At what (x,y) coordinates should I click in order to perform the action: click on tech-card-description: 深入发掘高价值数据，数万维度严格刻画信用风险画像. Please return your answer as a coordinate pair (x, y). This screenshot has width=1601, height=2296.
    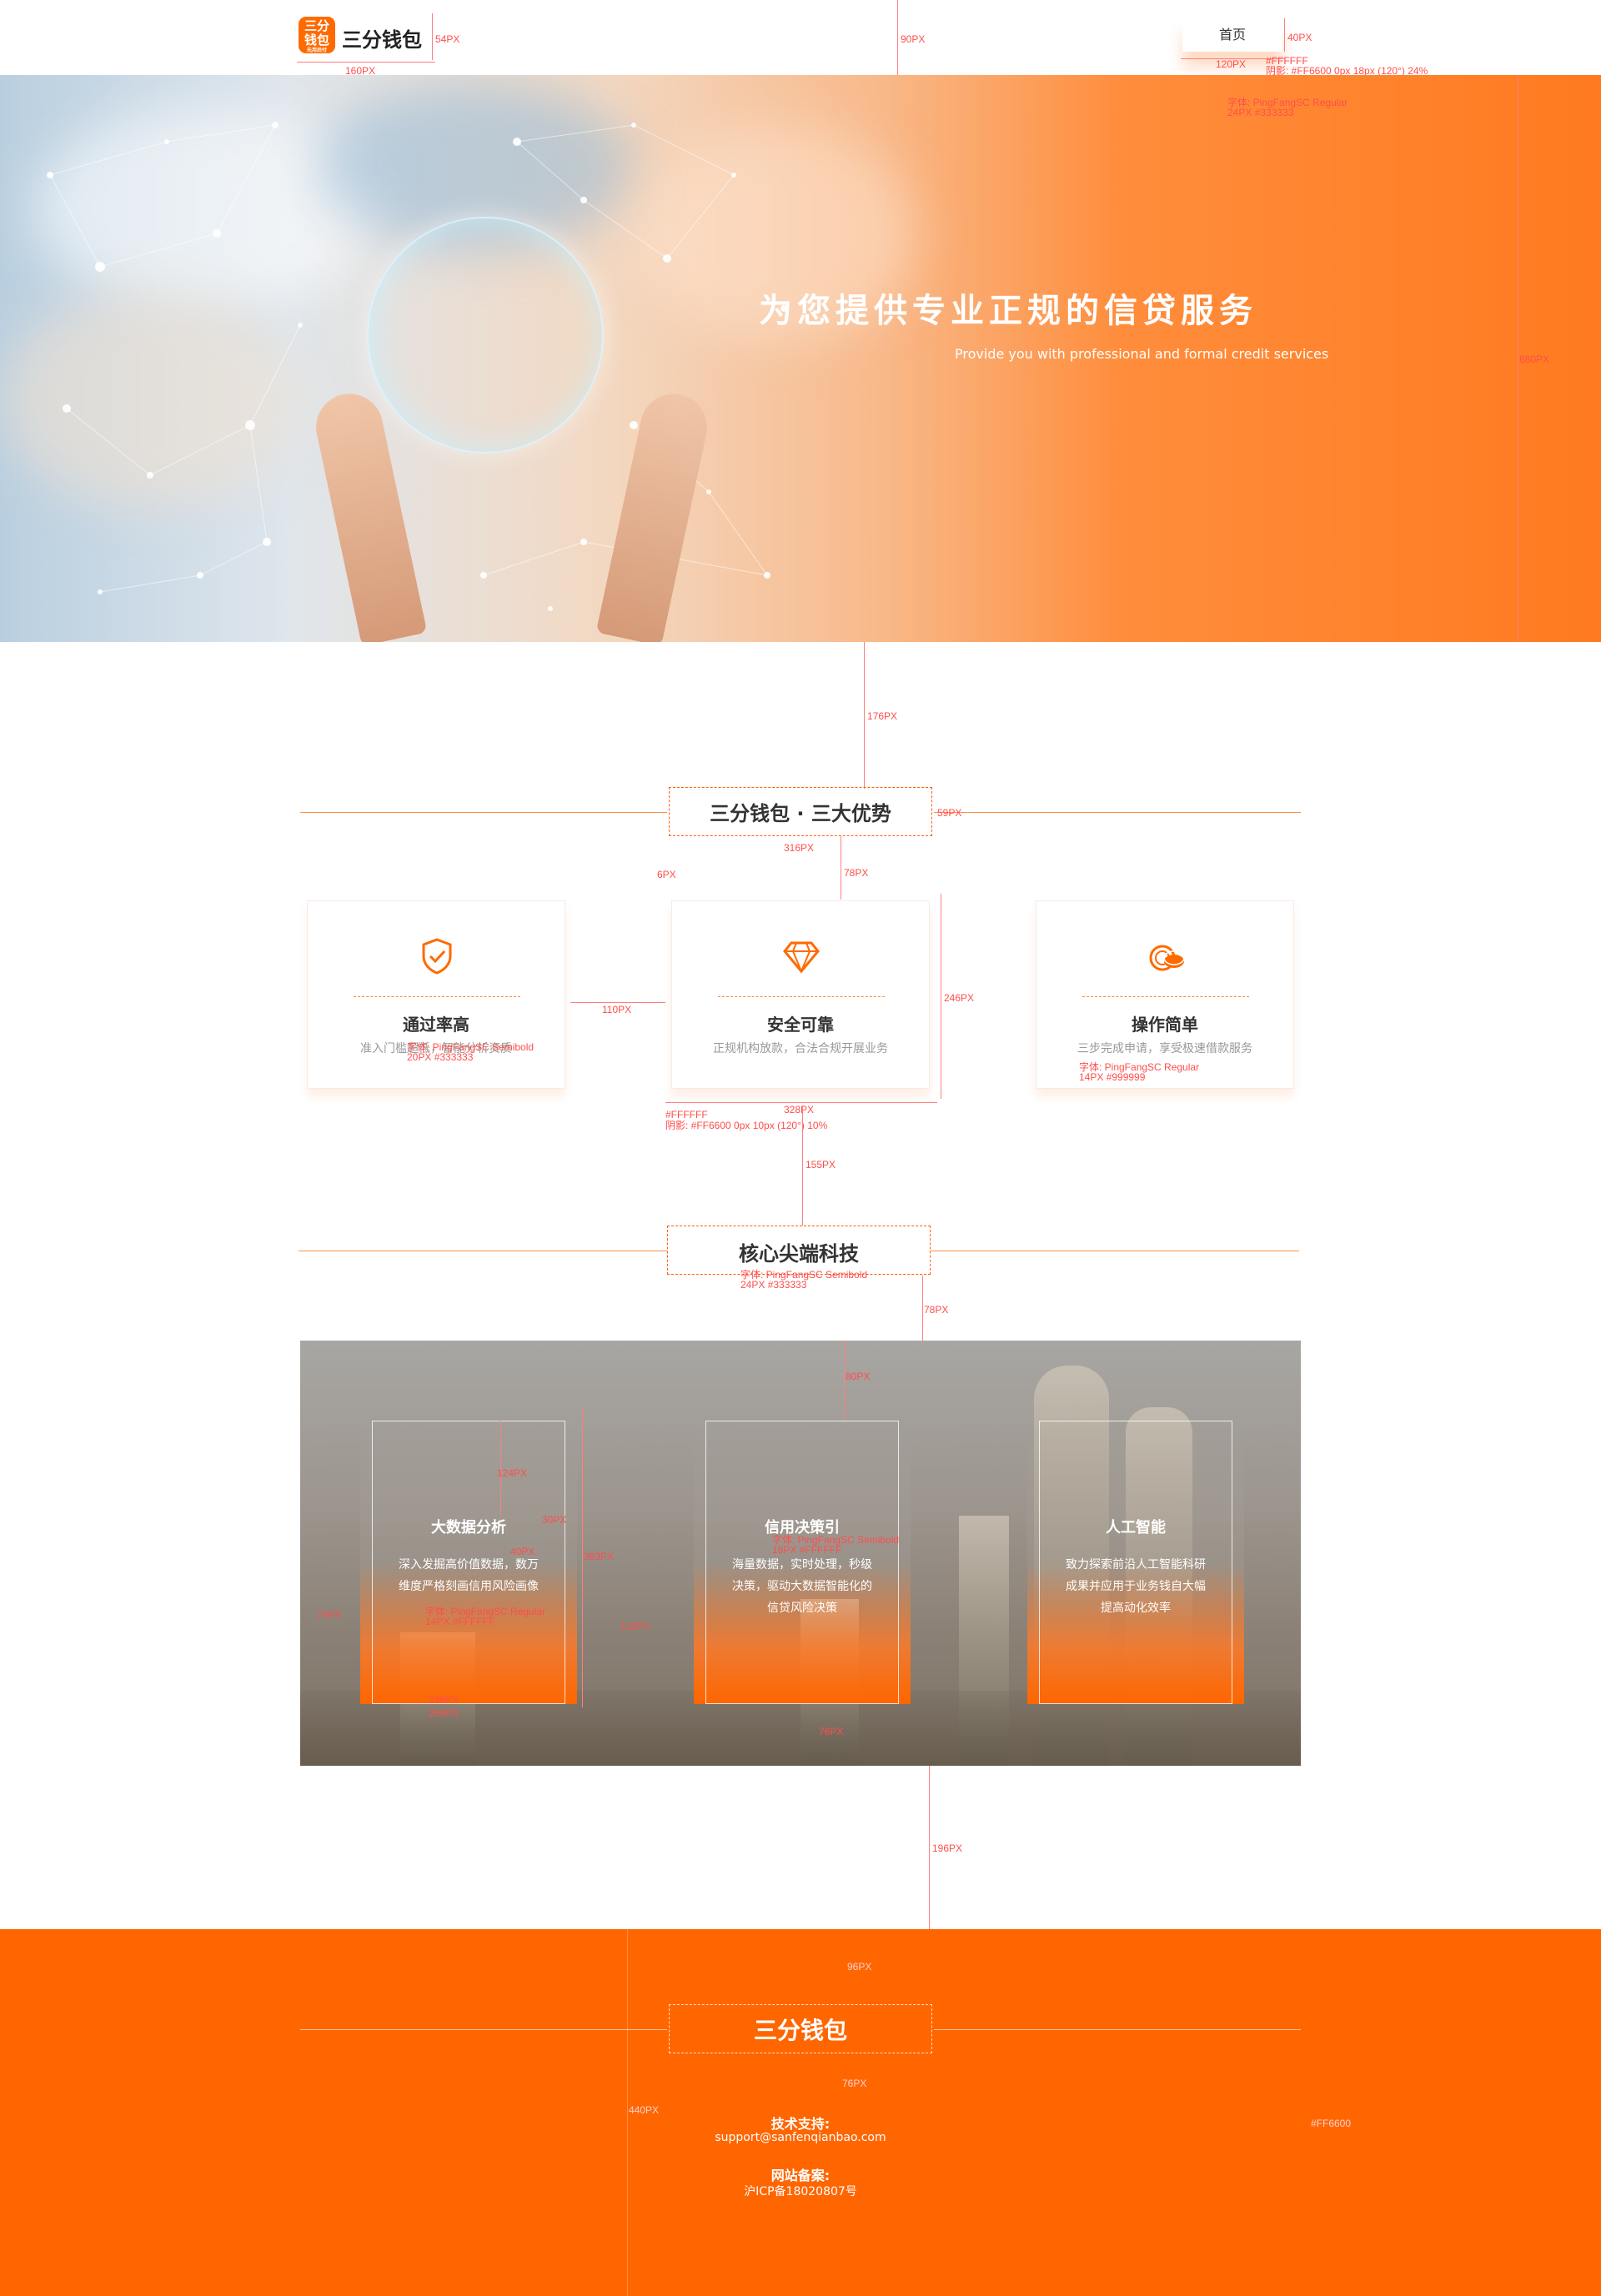
    Looking at the image, I should click on (469, 1575).